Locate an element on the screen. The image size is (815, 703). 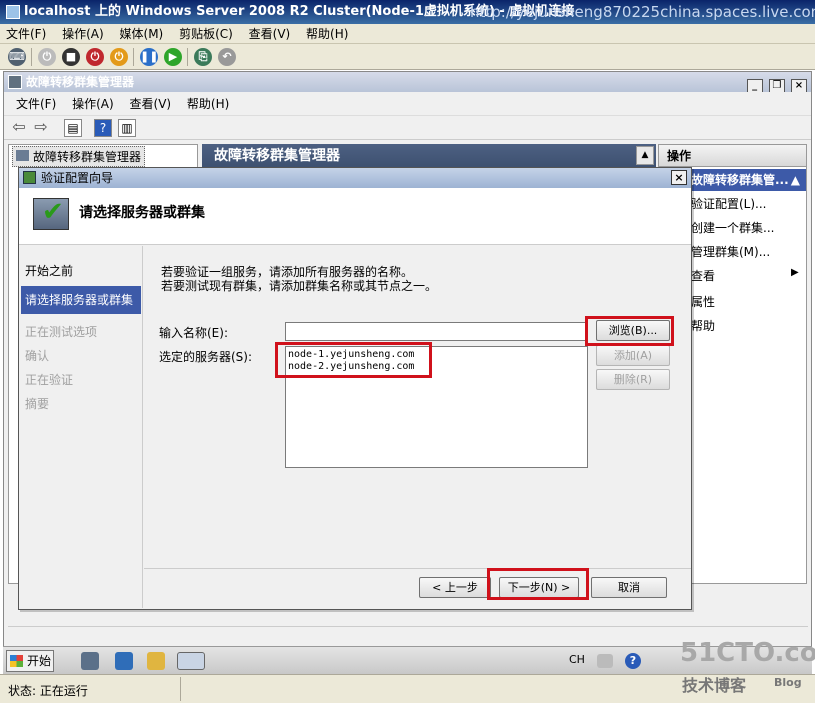
watermark: 51CTO.com 技术博客 Blog is located at coordinates (742, 668).